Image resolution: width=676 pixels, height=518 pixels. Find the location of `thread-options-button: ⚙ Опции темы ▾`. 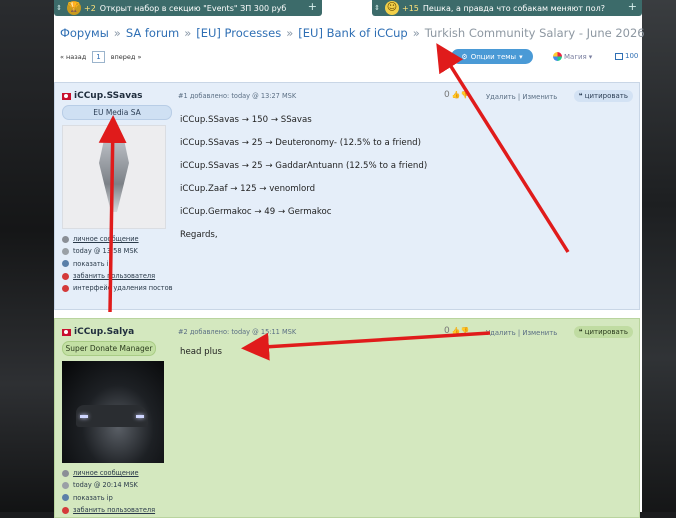

thread-options-button: ⚙ Опции темы ▾ is located at coordinates (492, 56).